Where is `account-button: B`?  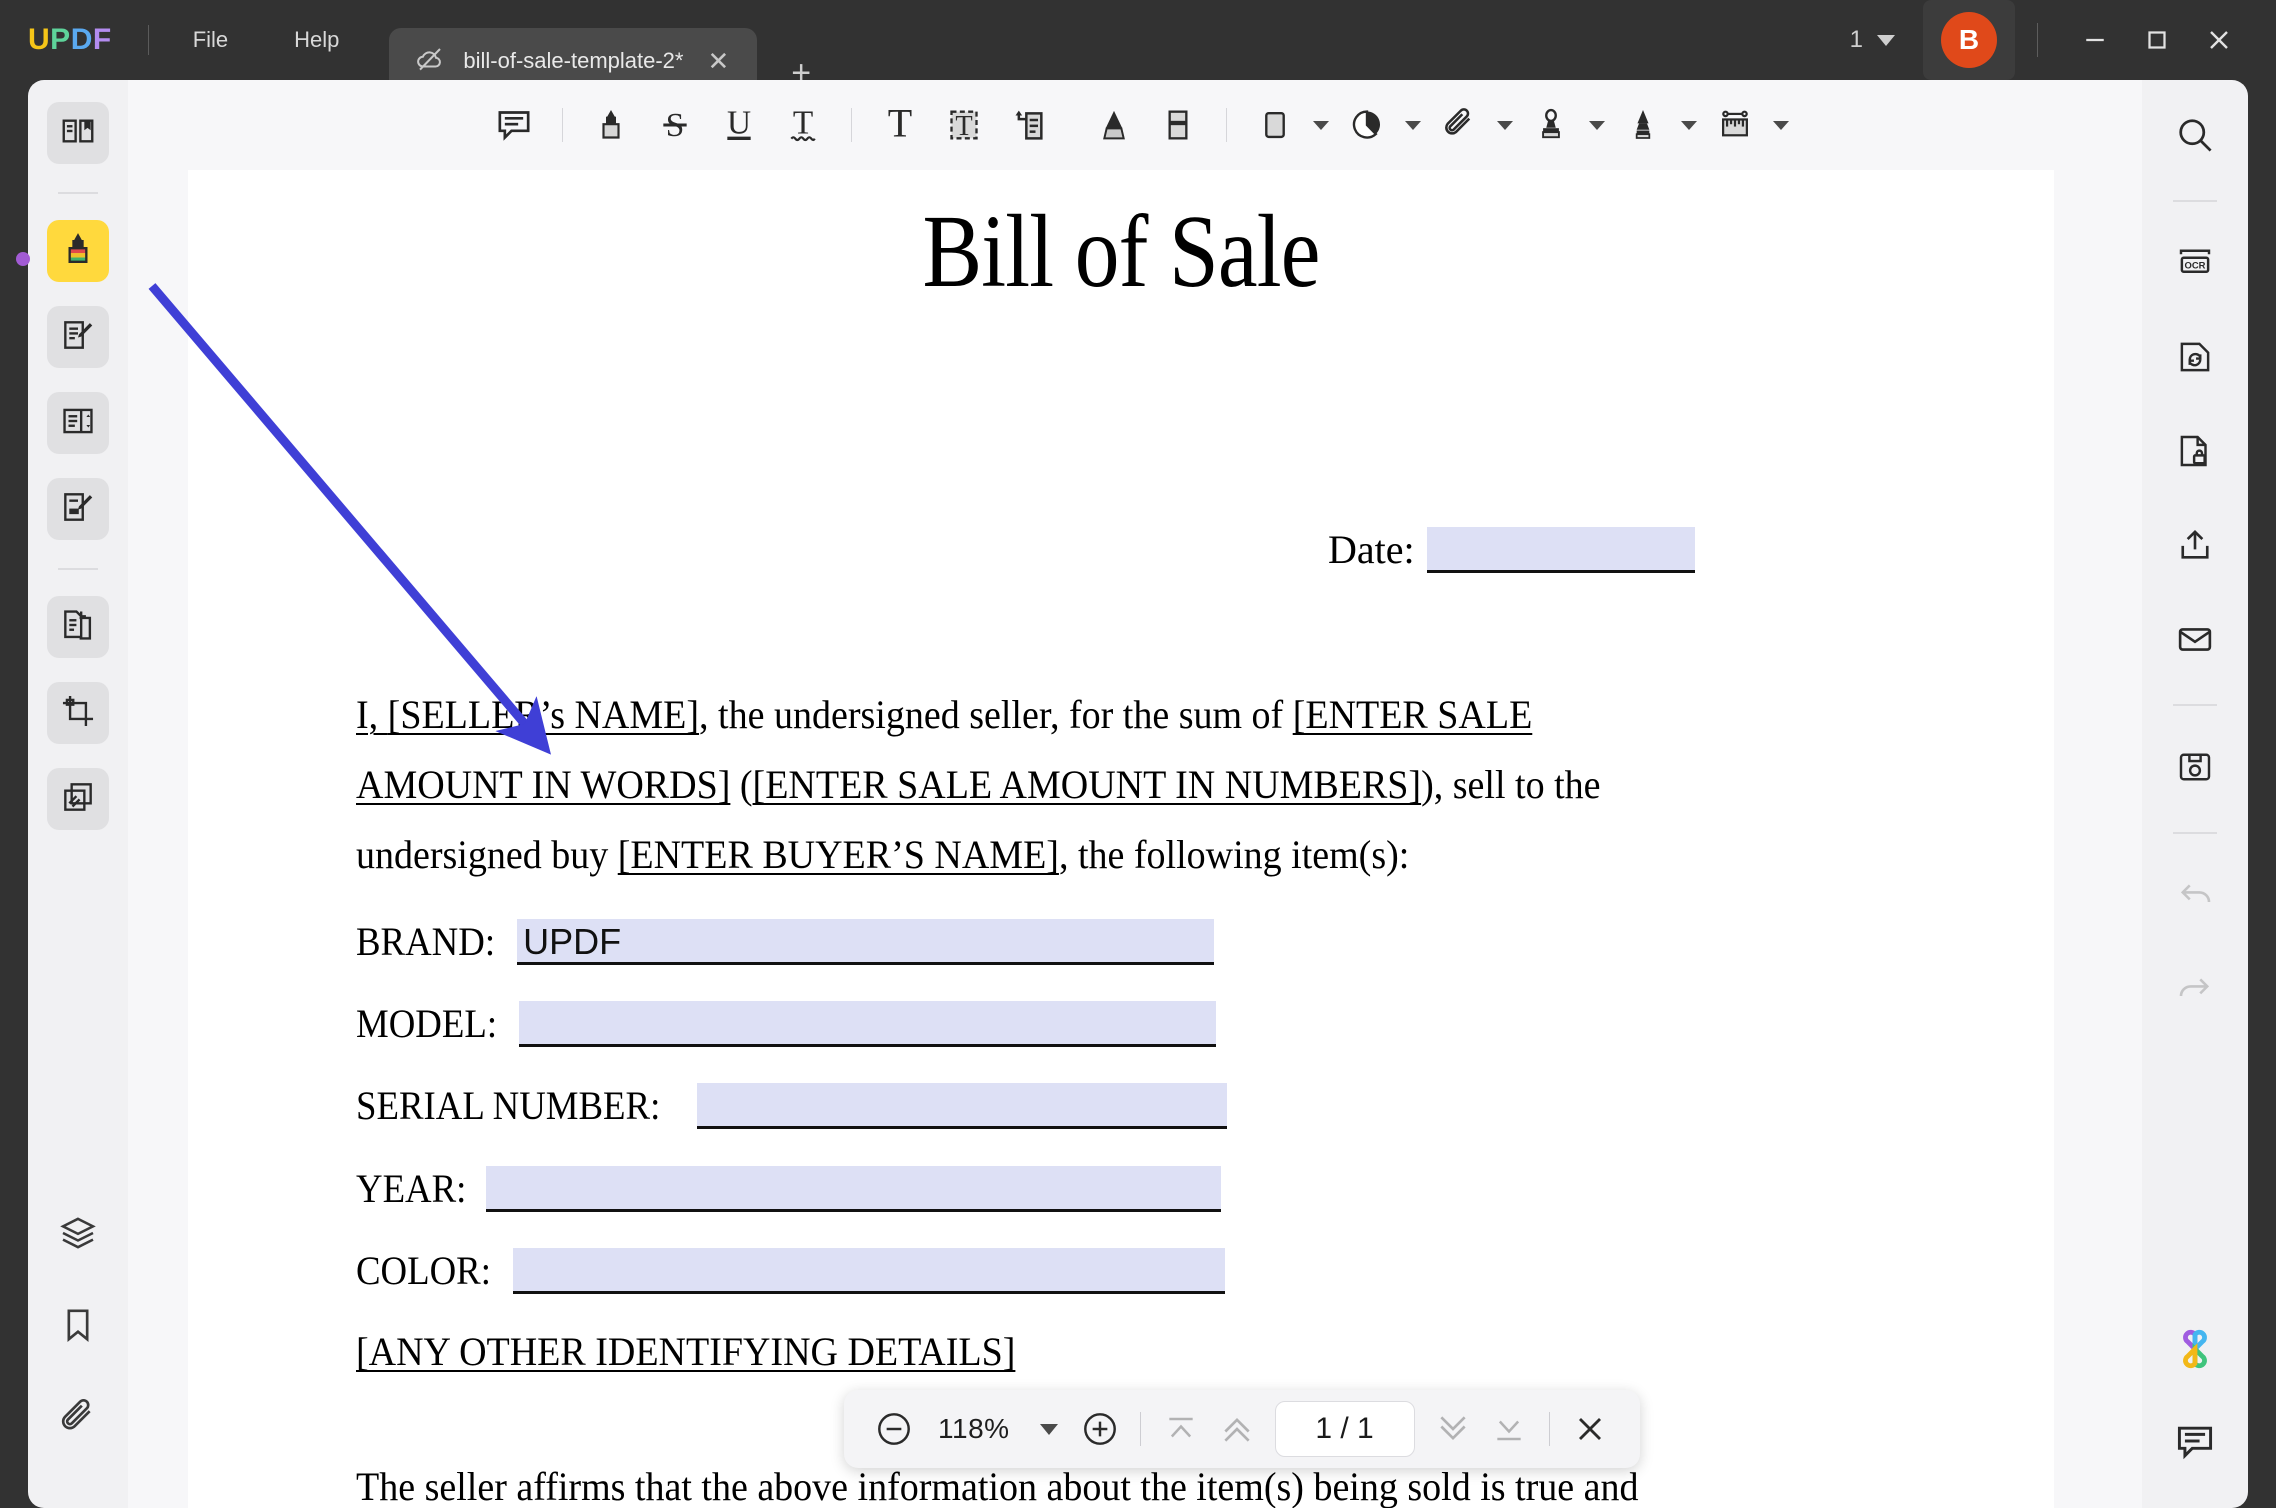
account-button: B is located at coordinates (1969, 40).